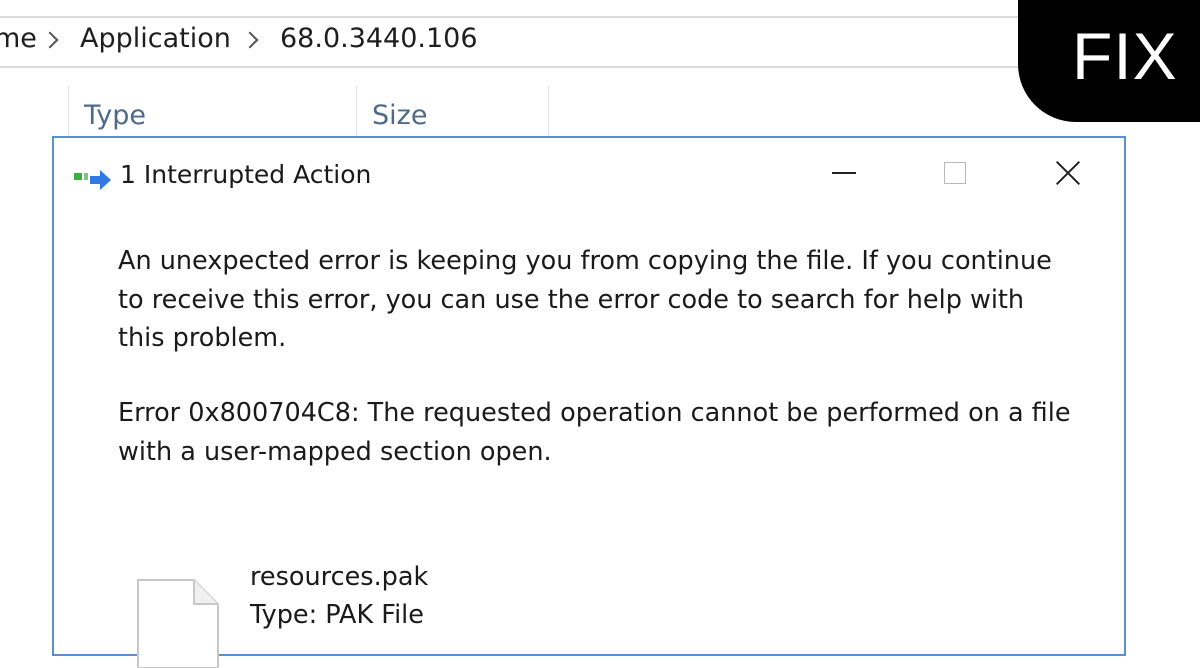 The height and width of the screenshot is (668, 1200). Describe the element at coordinates (155, 38) in the screenshot. I see `breadcrumb-item-application: Application` at that location.